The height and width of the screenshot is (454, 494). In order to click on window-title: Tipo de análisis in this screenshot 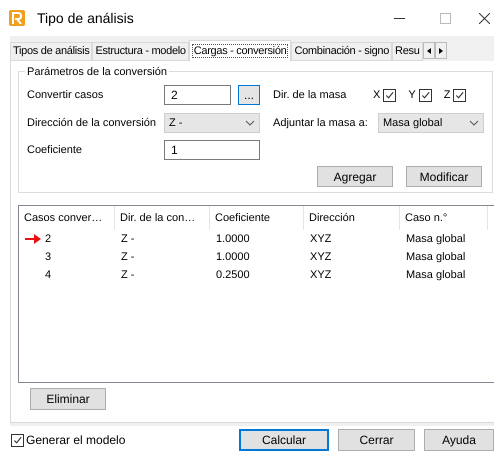, I will do `click(85, 18)`.